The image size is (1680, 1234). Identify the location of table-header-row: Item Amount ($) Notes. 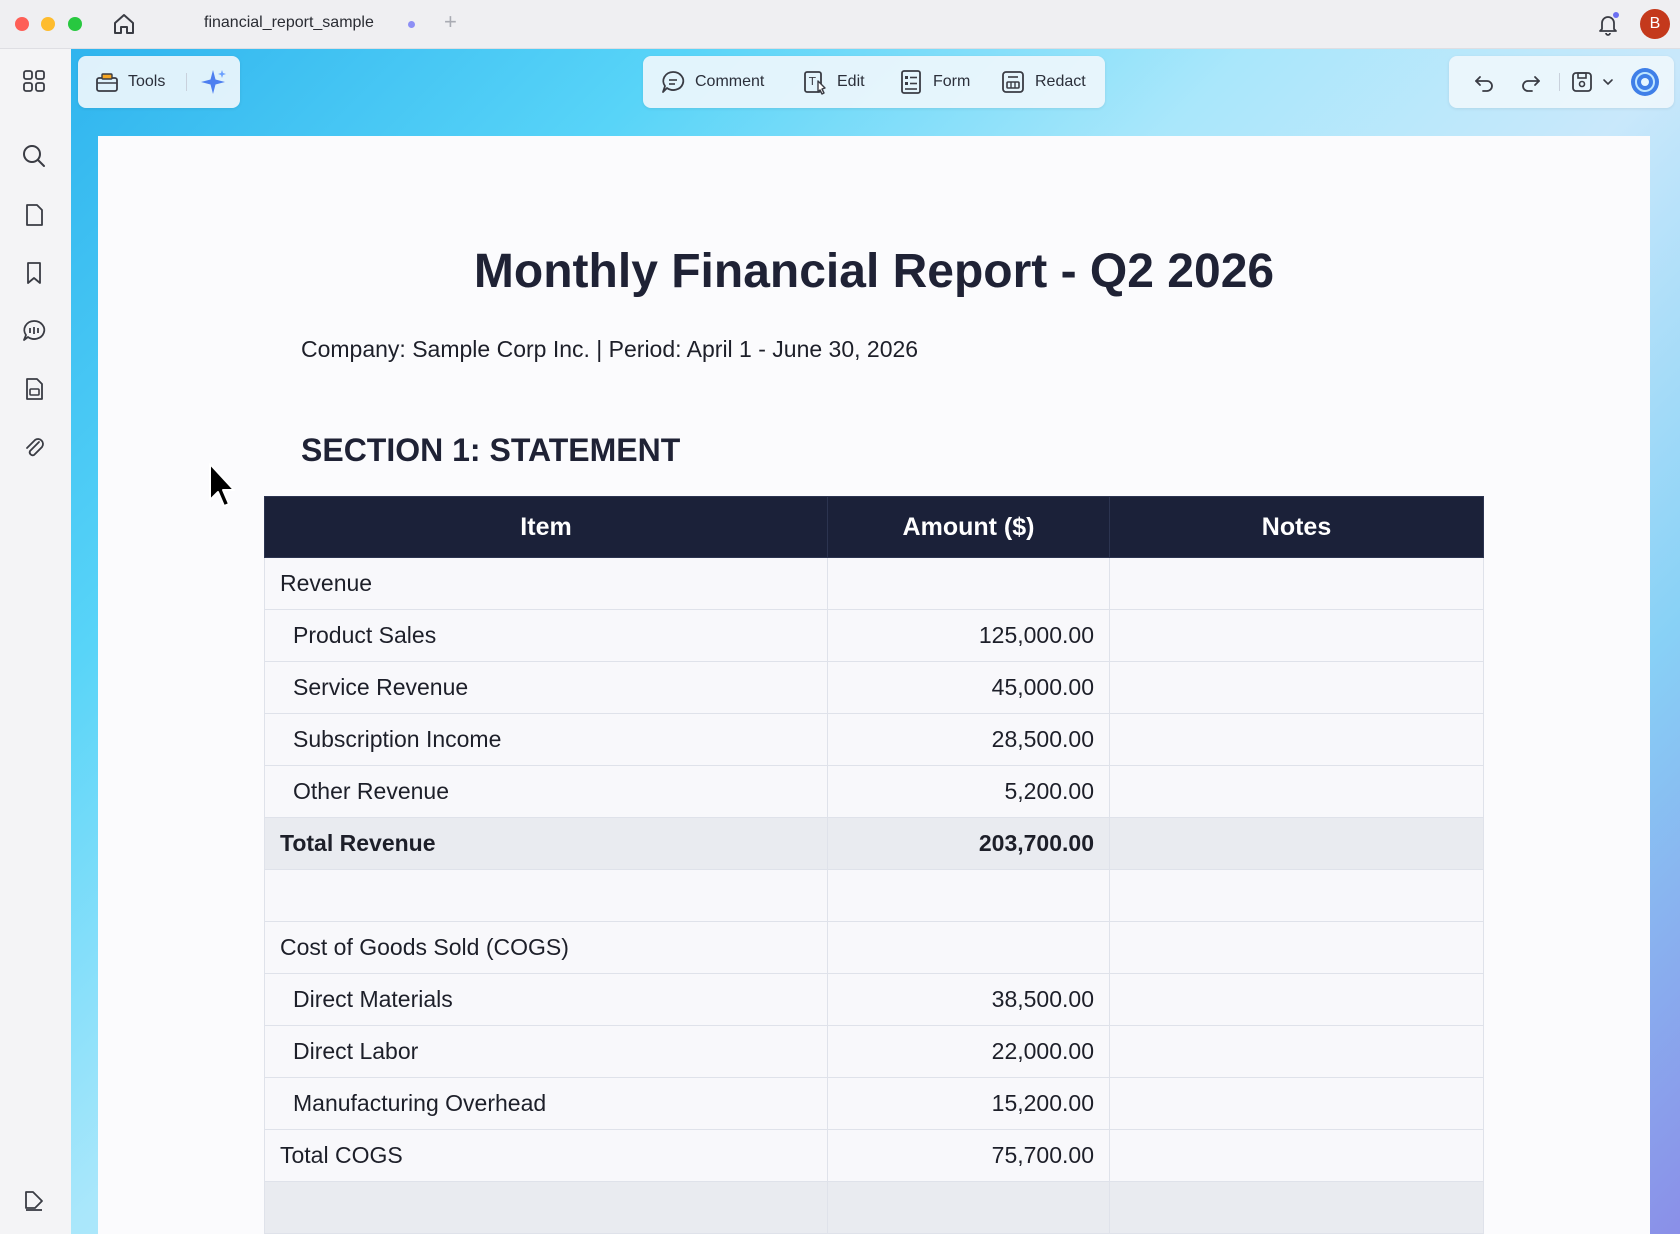
(874, 527).